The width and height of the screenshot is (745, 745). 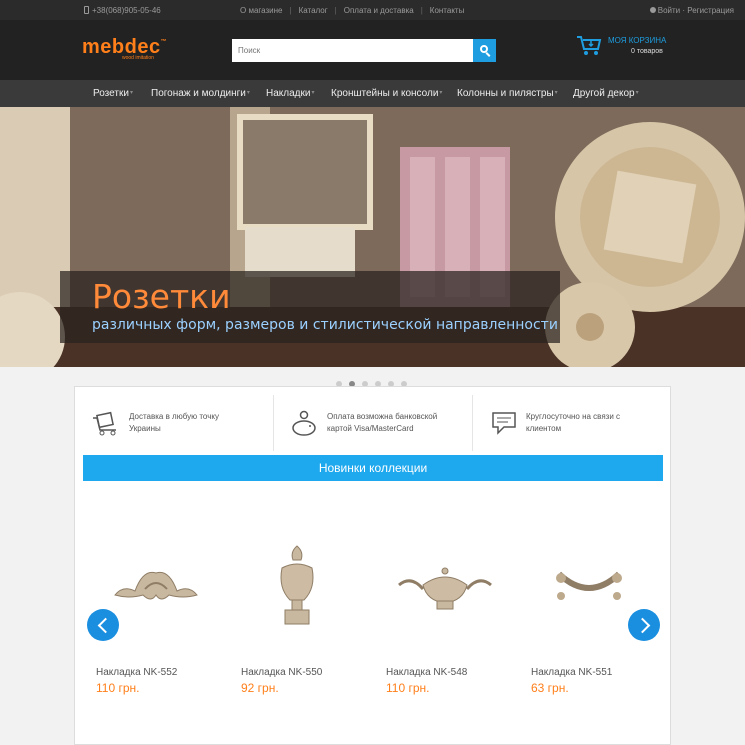 What do you see at coordinates (304, 423) in the screenshot?
I see `piggy-bank-icon` at bounding box center [304, 423].